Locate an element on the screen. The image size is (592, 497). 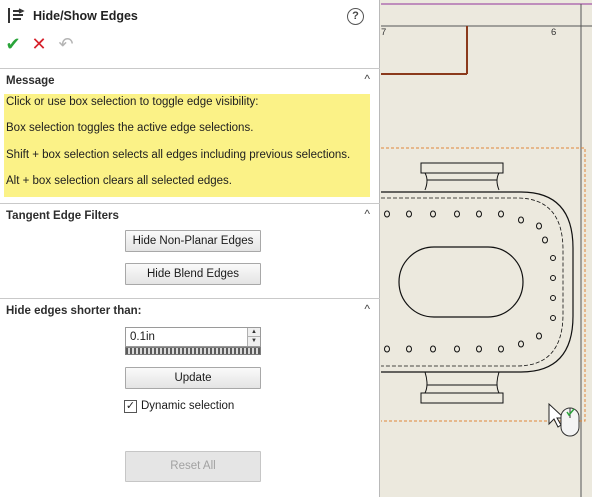
spin-down-icon: ▼ is located at coordinates (254, 341).